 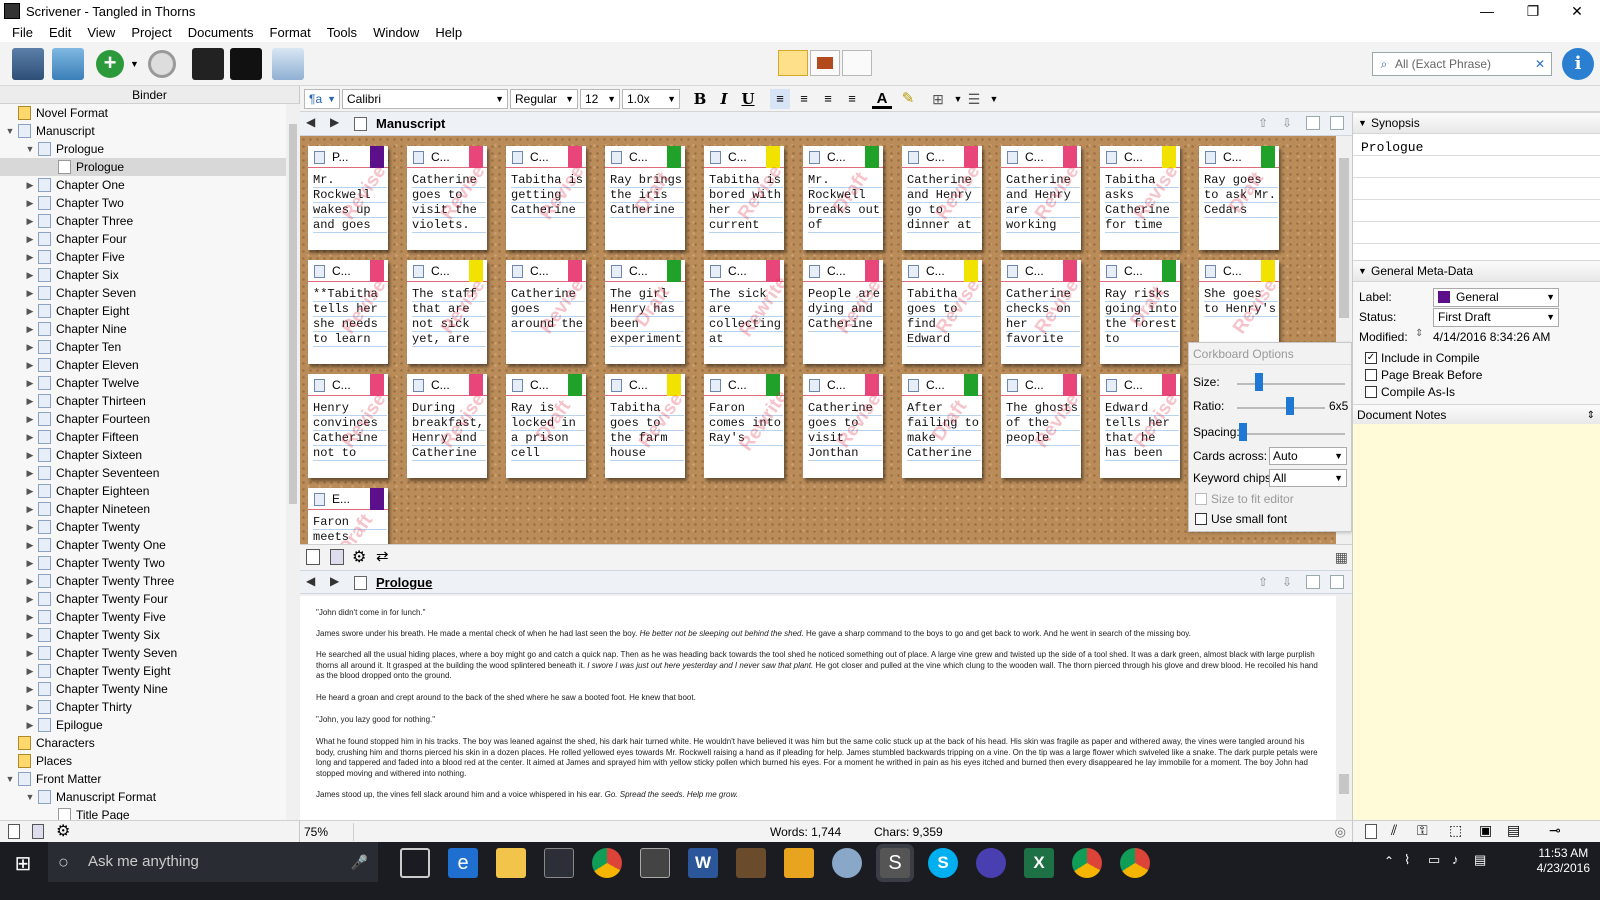 I want to click on index-card: C... Tabitha goes to find Edward Revise, so click(x=942, y=312).